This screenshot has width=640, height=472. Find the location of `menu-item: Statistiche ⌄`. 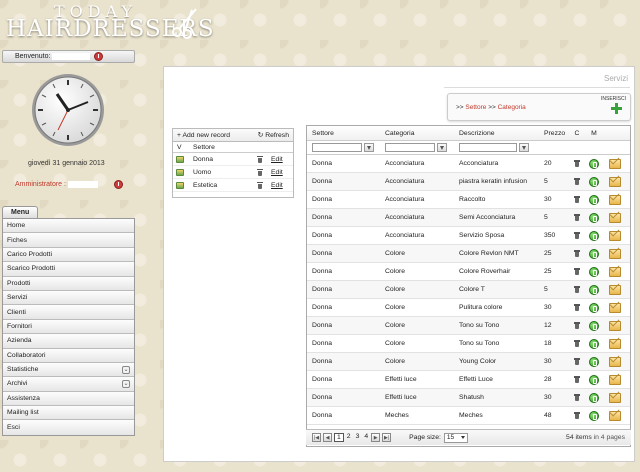

menu-item: Statistiche ⌄ is located at coordinates (68, 370).